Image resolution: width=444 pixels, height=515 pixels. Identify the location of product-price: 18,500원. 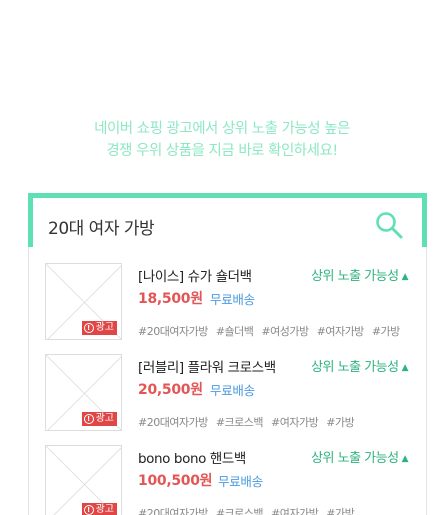
(170, 299).